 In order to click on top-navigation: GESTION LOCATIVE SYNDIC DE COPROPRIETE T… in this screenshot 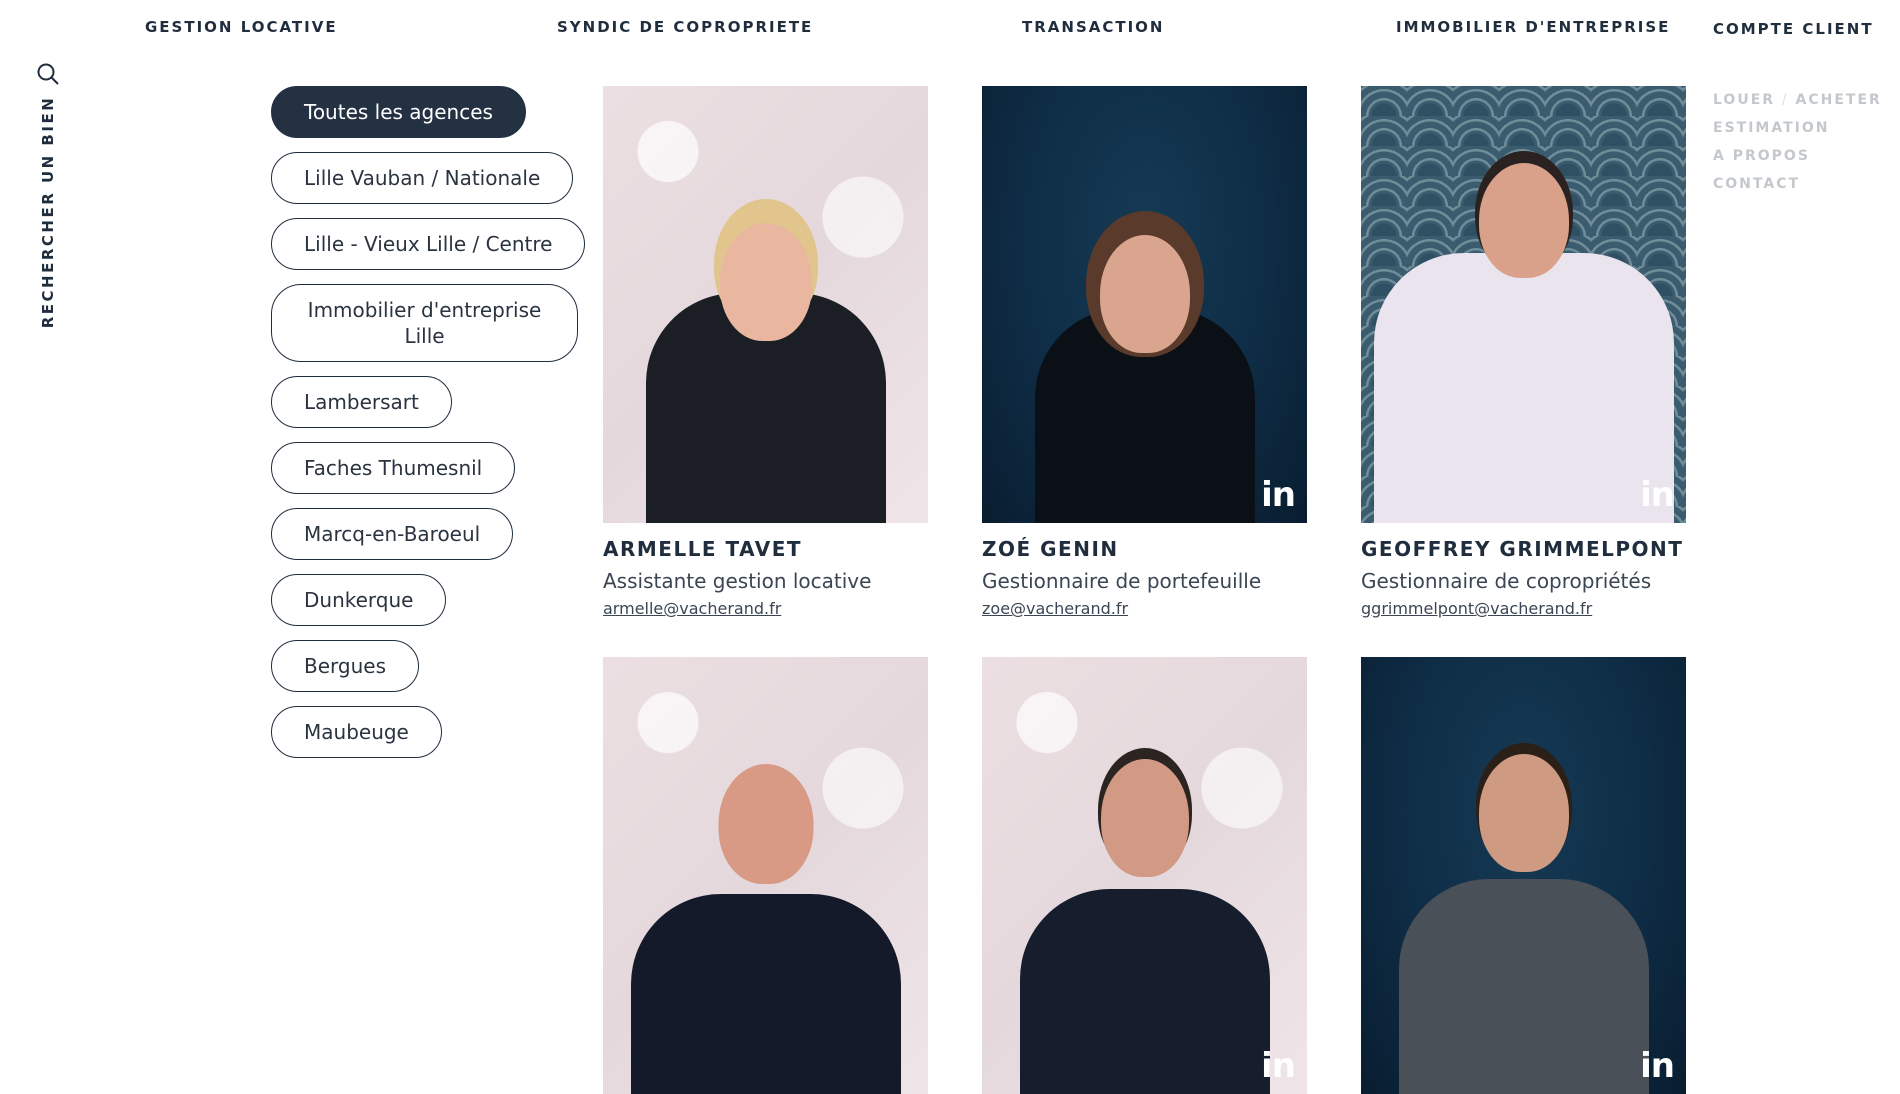, I will do `click(950, 30)`.